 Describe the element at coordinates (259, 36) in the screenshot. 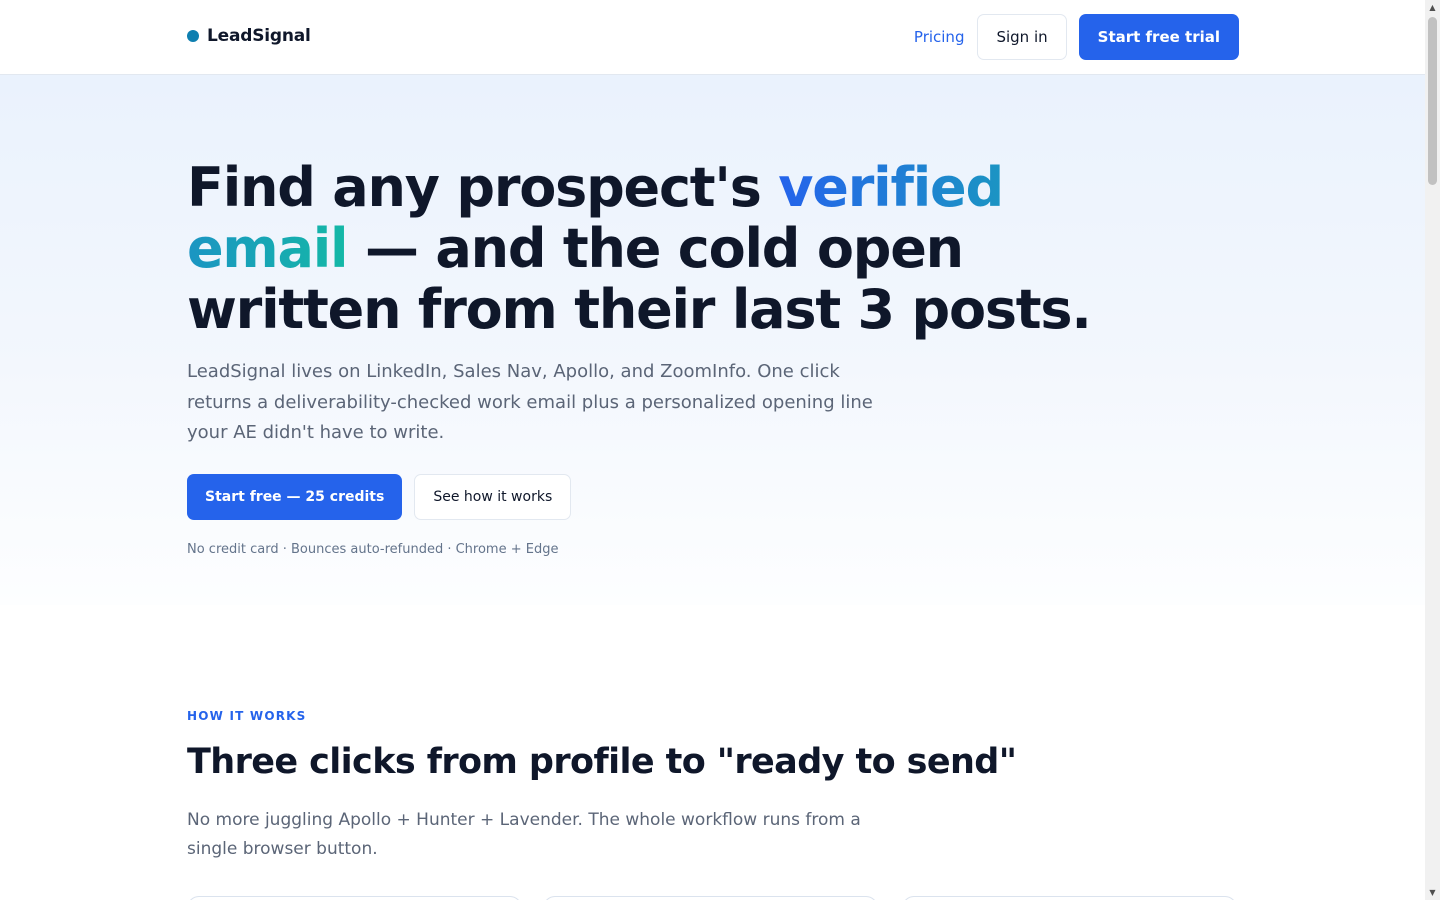

I see `brand-name: LeadSignal` at that location.